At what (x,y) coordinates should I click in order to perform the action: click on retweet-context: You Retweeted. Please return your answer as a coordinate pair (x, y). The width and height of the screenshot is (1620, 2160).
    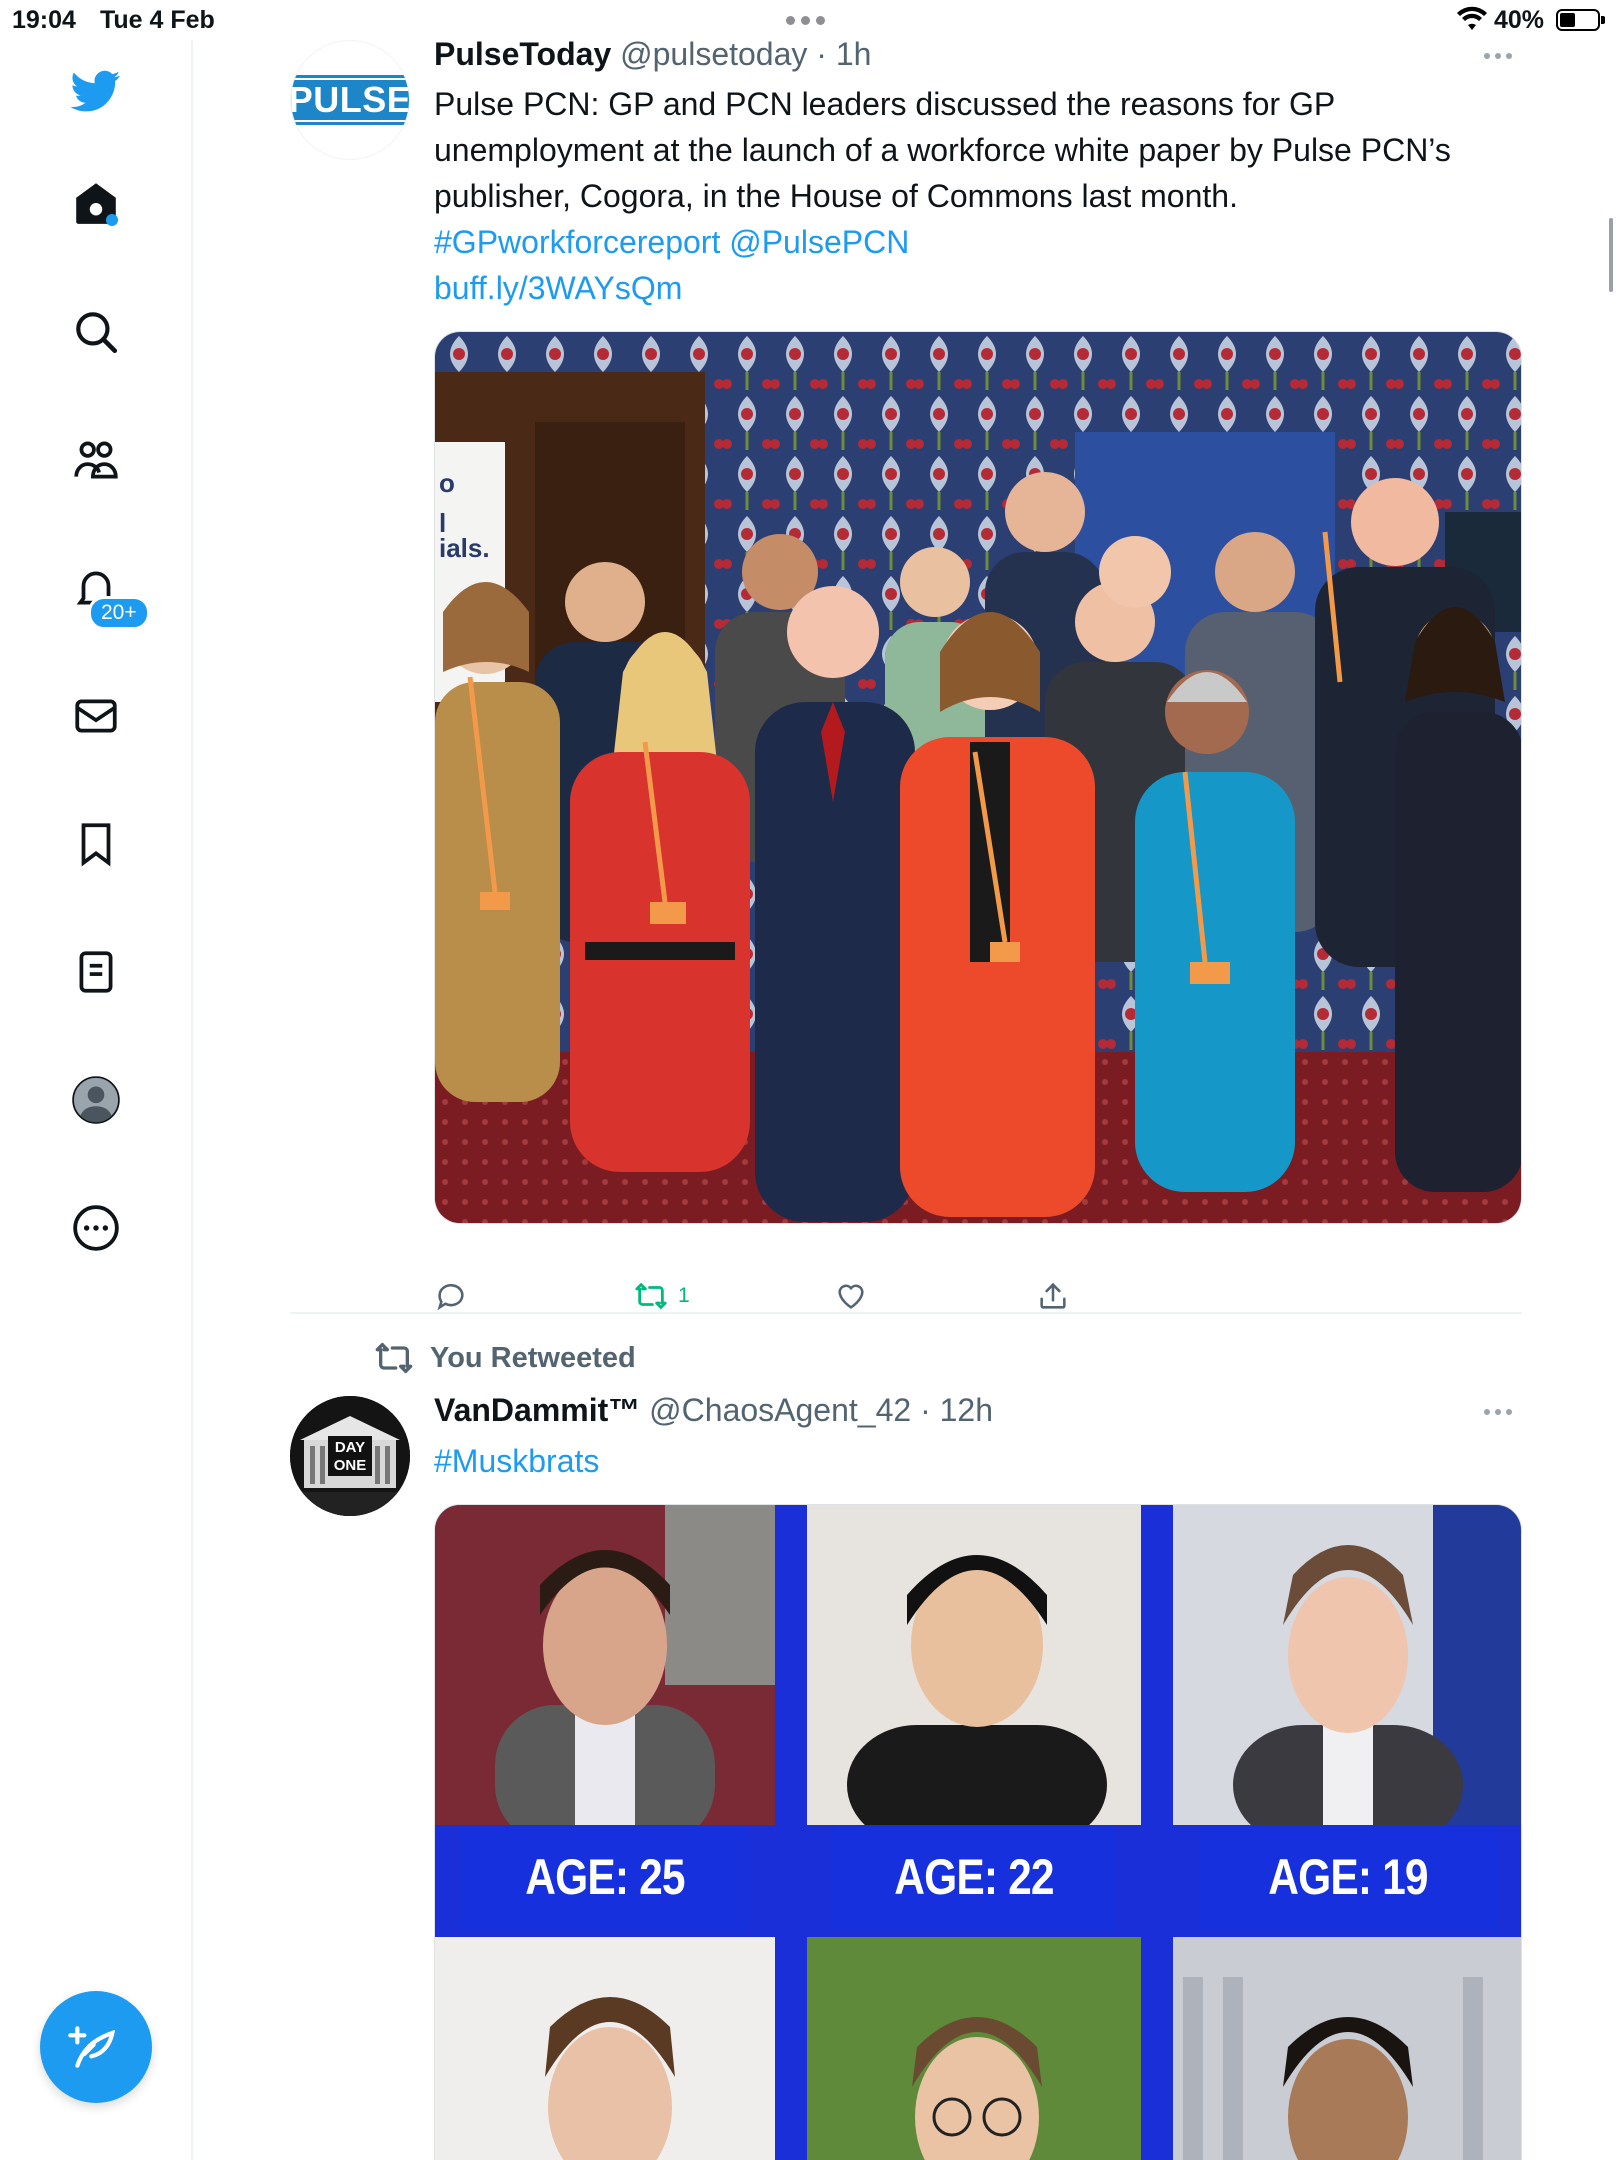
    Looking at the image, I should click on (505, 1358).